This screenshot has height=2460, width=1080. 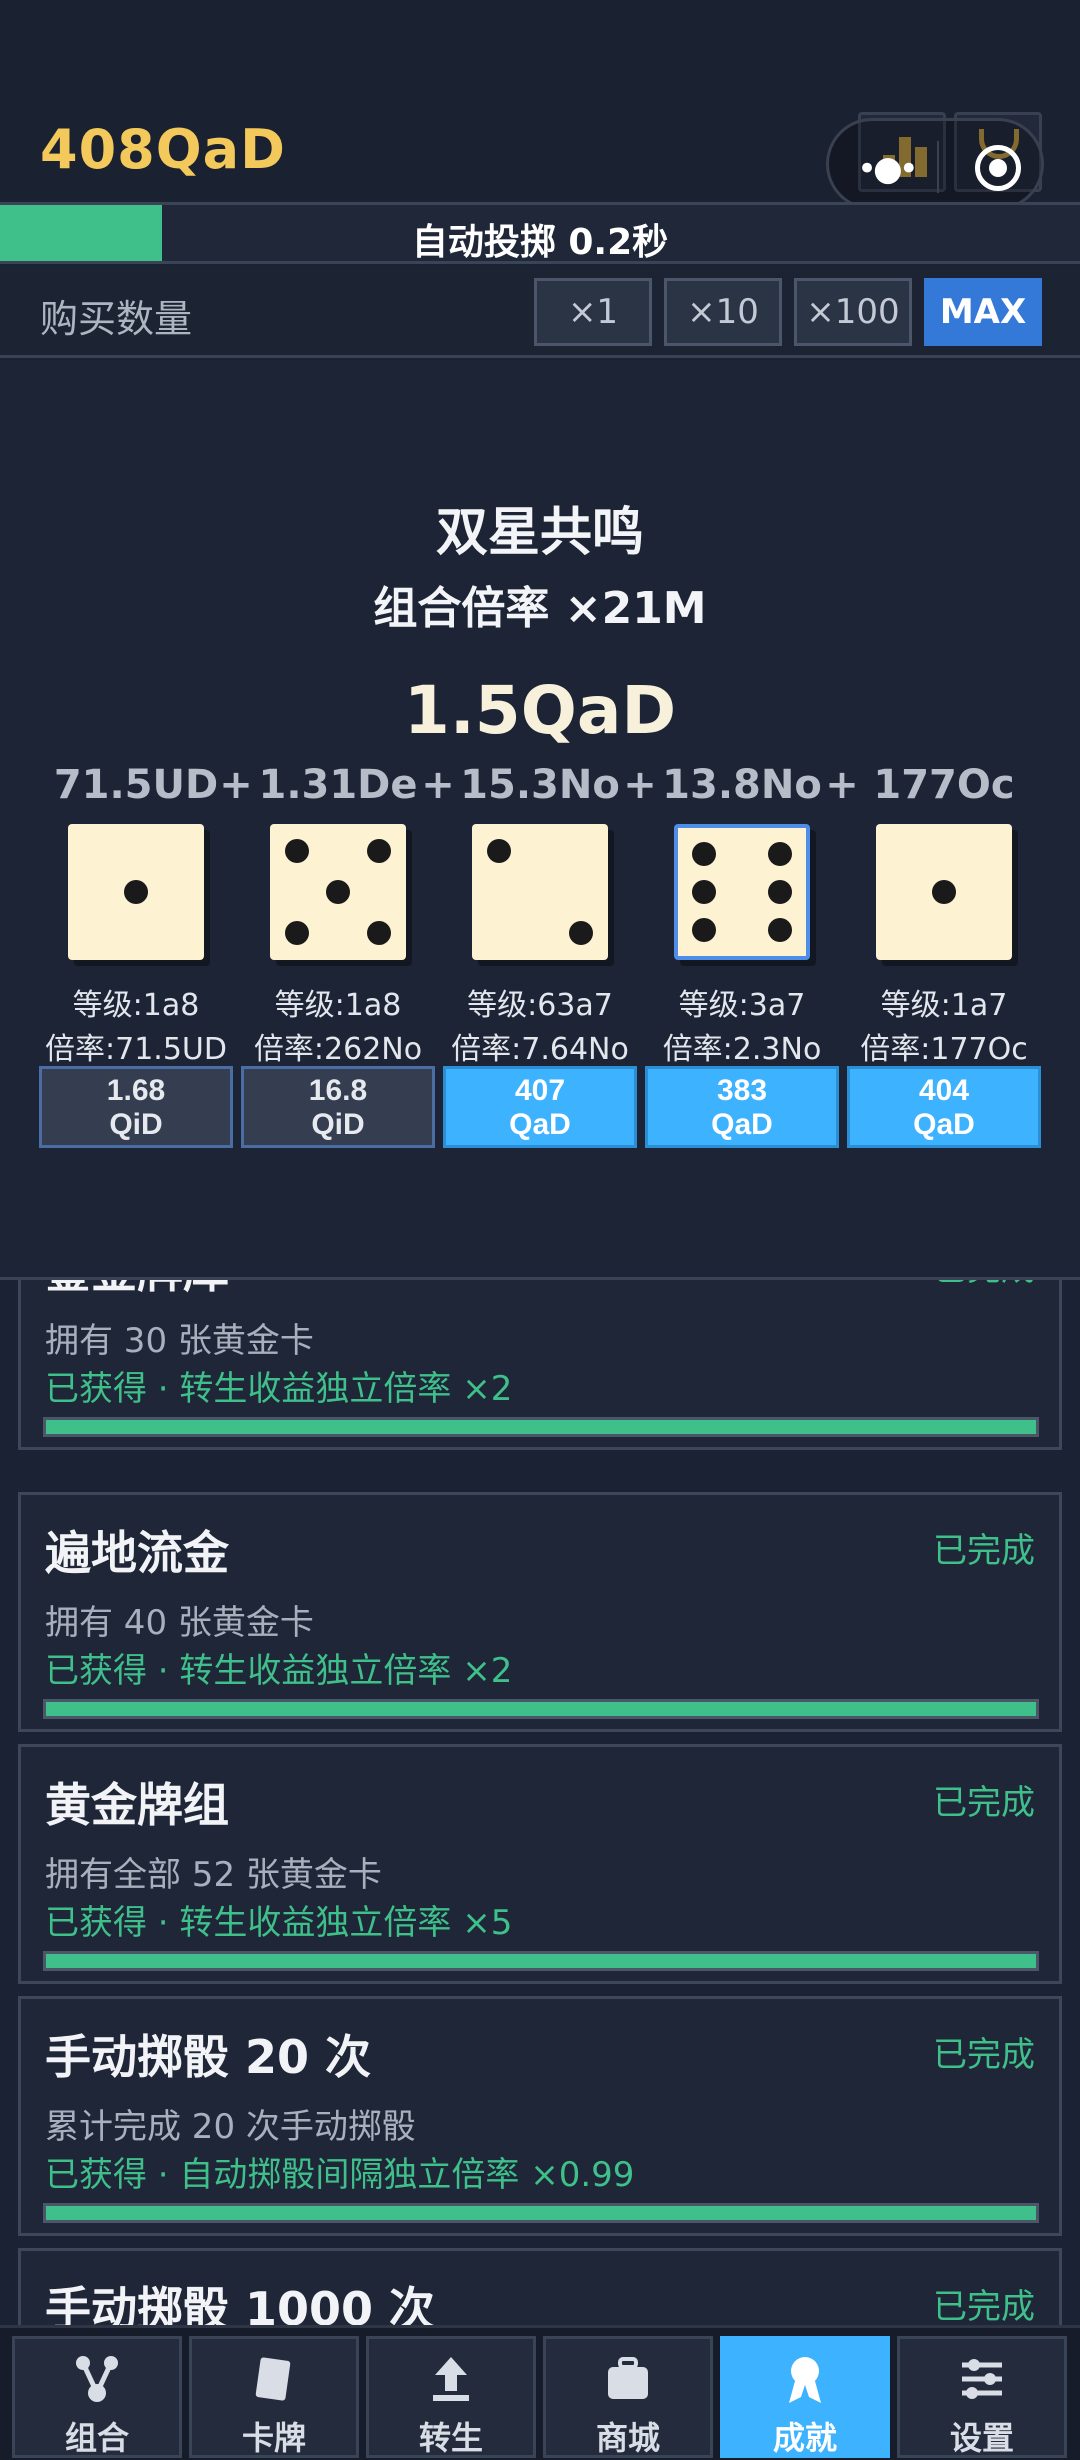 I want to click on die-level: 等级:63a7, so click(x=540, y=1005).